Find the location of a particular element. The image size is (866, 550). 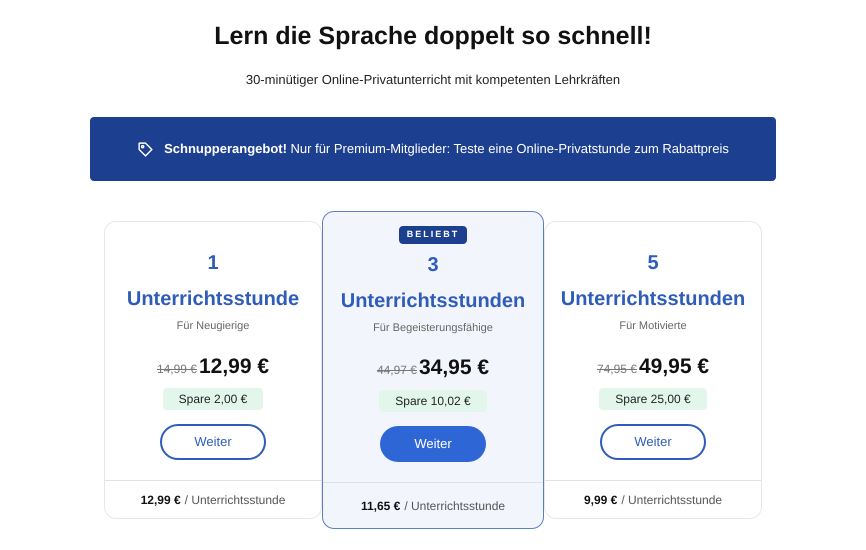

plan-card: 5 Unterrichtsstunden Für Motivierte 74,95 €49,95 € Spare 25,00 € Weiter 9,99 € / Unterrichtsstunde is located at coordinates (653, 370).